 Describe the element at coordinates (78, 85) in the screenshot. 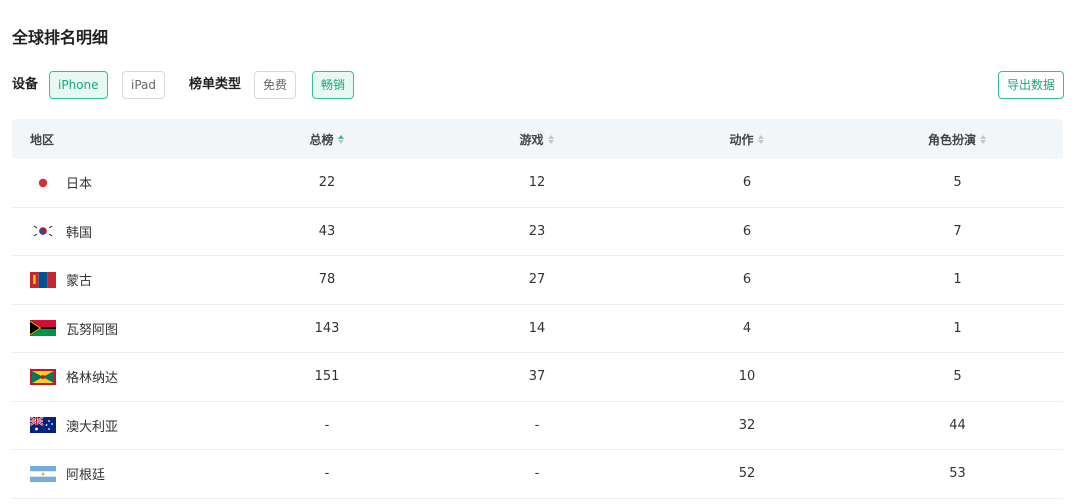

I see `device-option-iphone: iPhone` at that location.